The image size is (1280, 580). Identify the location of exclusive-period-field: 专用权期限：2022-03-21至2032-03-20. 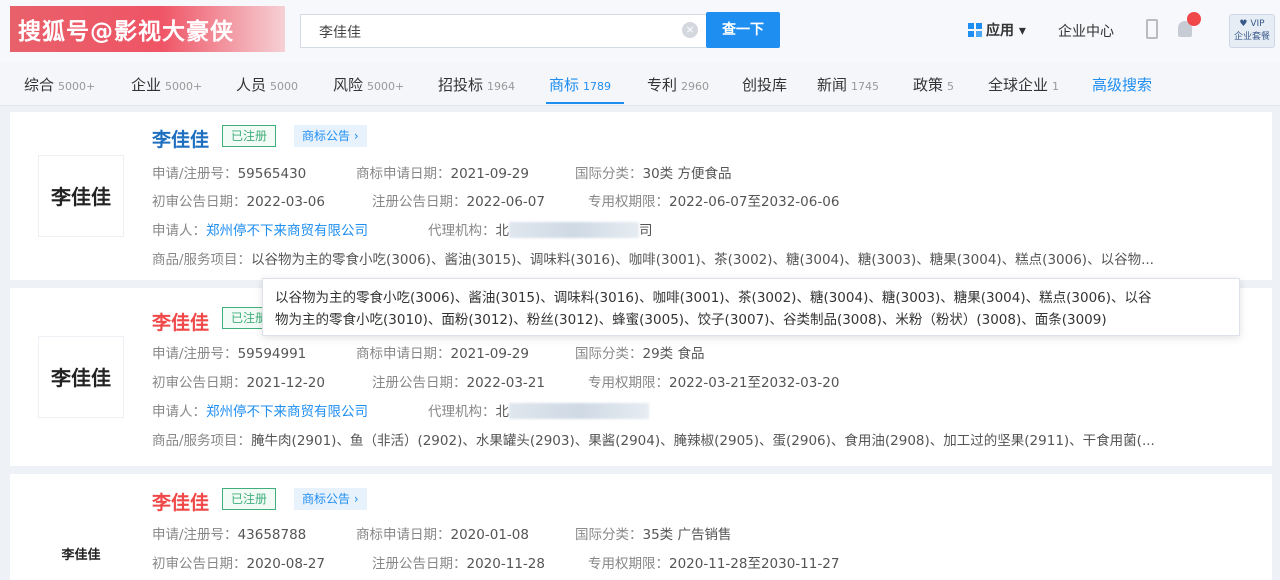
(714, 383).